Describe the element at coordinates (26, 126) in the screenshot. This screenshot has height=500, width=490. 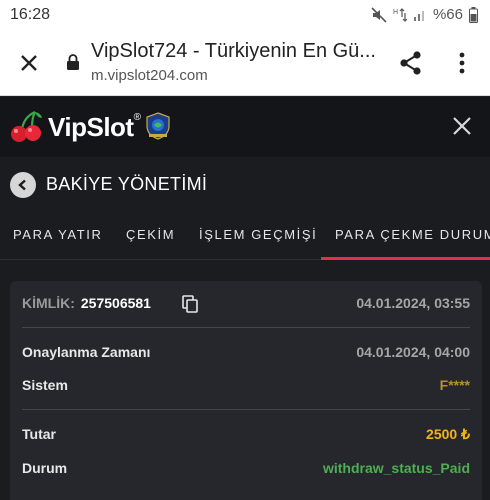
I see `cherry-logo-icon` at that location.